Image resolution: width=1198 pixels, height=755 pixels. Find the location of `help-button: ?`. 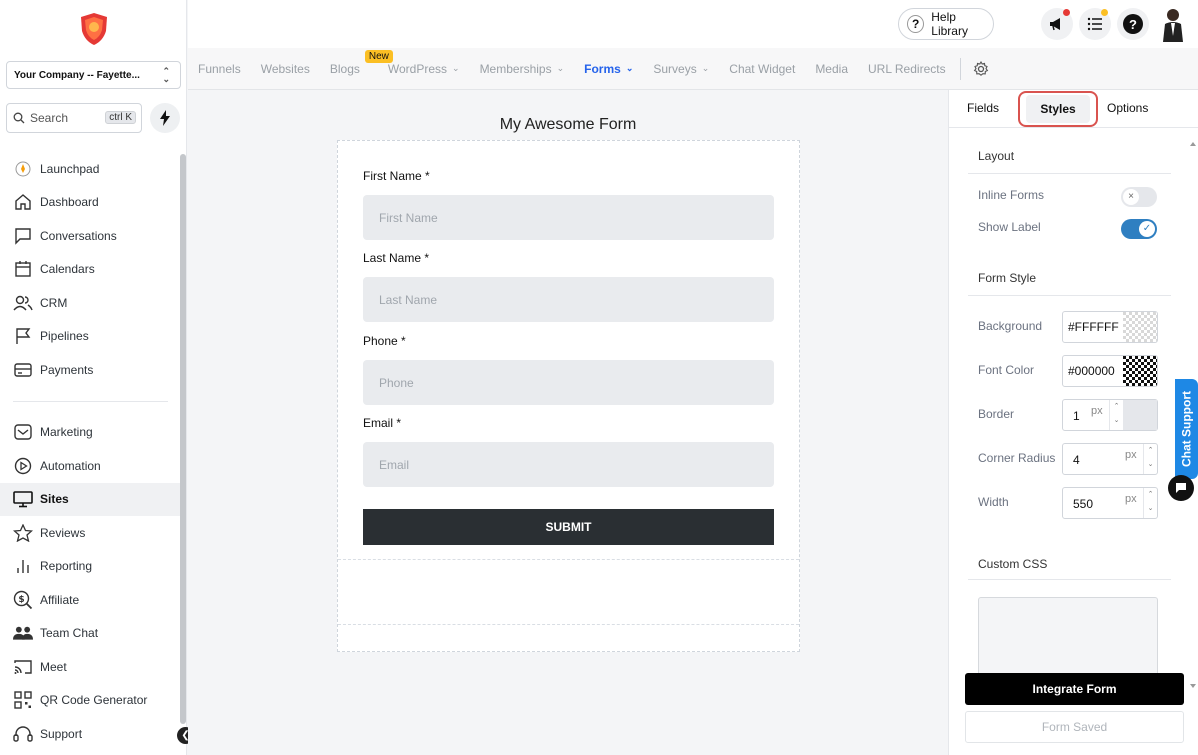

help-button: ? is located at coordinates (1133, 24).